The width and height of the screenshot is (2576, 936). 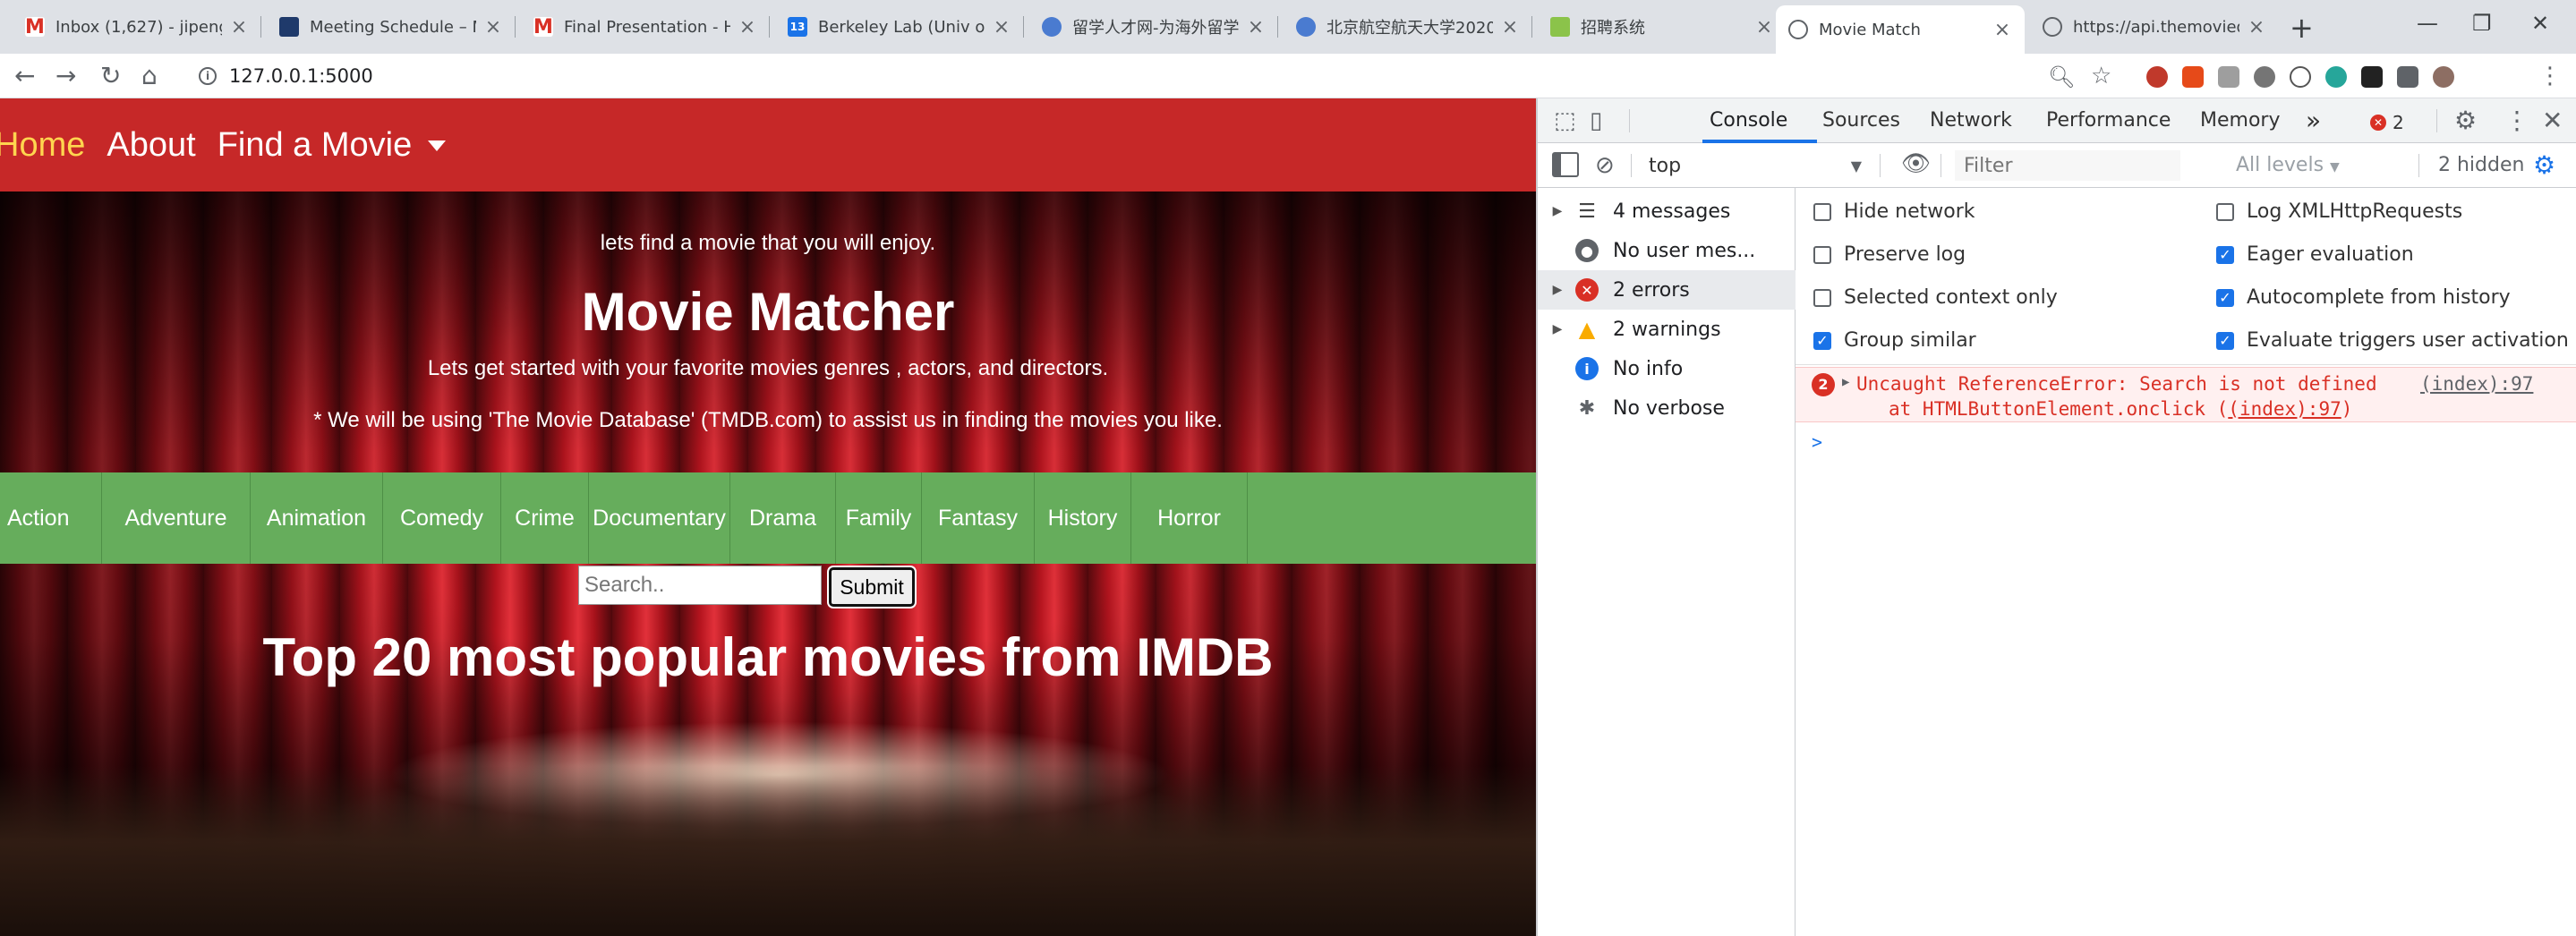 What do you see at coordinates (2284, 409) in the screenshot?
I see `stack-source-link: (index):97` at bounding box center [2284, 409].